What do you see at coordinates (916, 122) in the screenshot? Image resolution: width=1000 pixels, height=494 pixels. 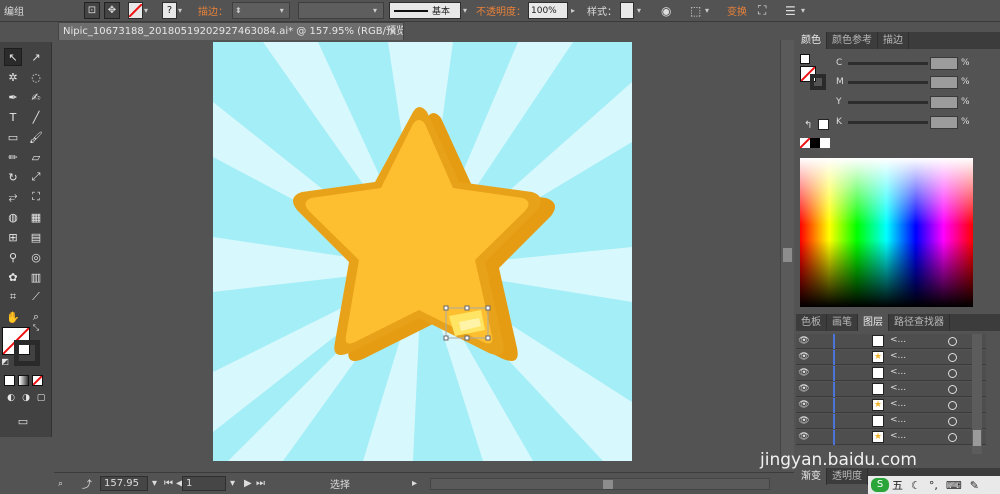 I see `black-slider: K%` at bounding box center [916, 122].